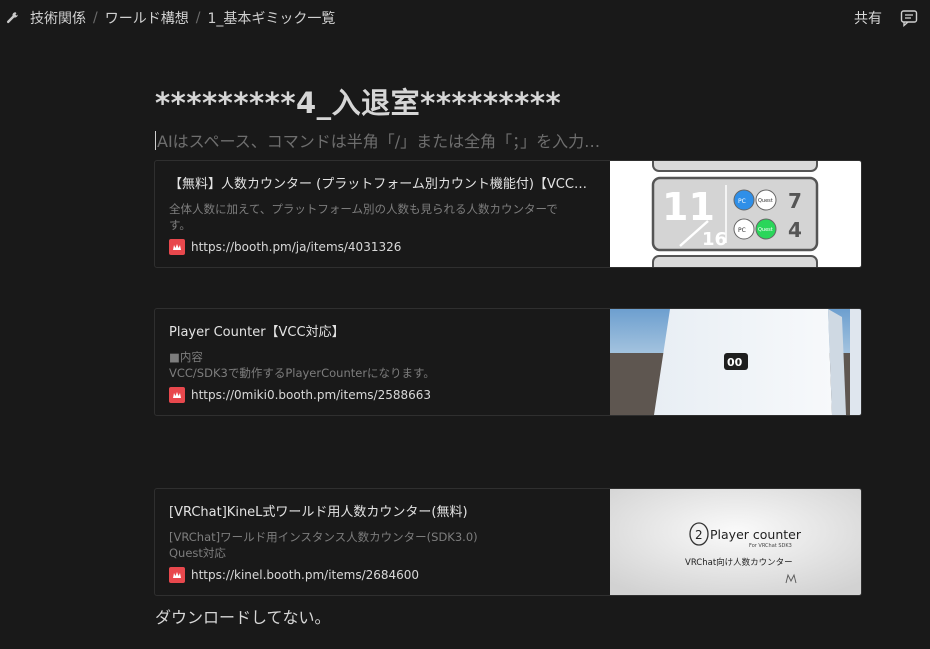 Image resolution: width=930 pixels, height=649 pixels. I want to click on top-bar: 技術関係 / ワールド構想 / 1_基本ギミック一覧 共有, so click(465, 18).